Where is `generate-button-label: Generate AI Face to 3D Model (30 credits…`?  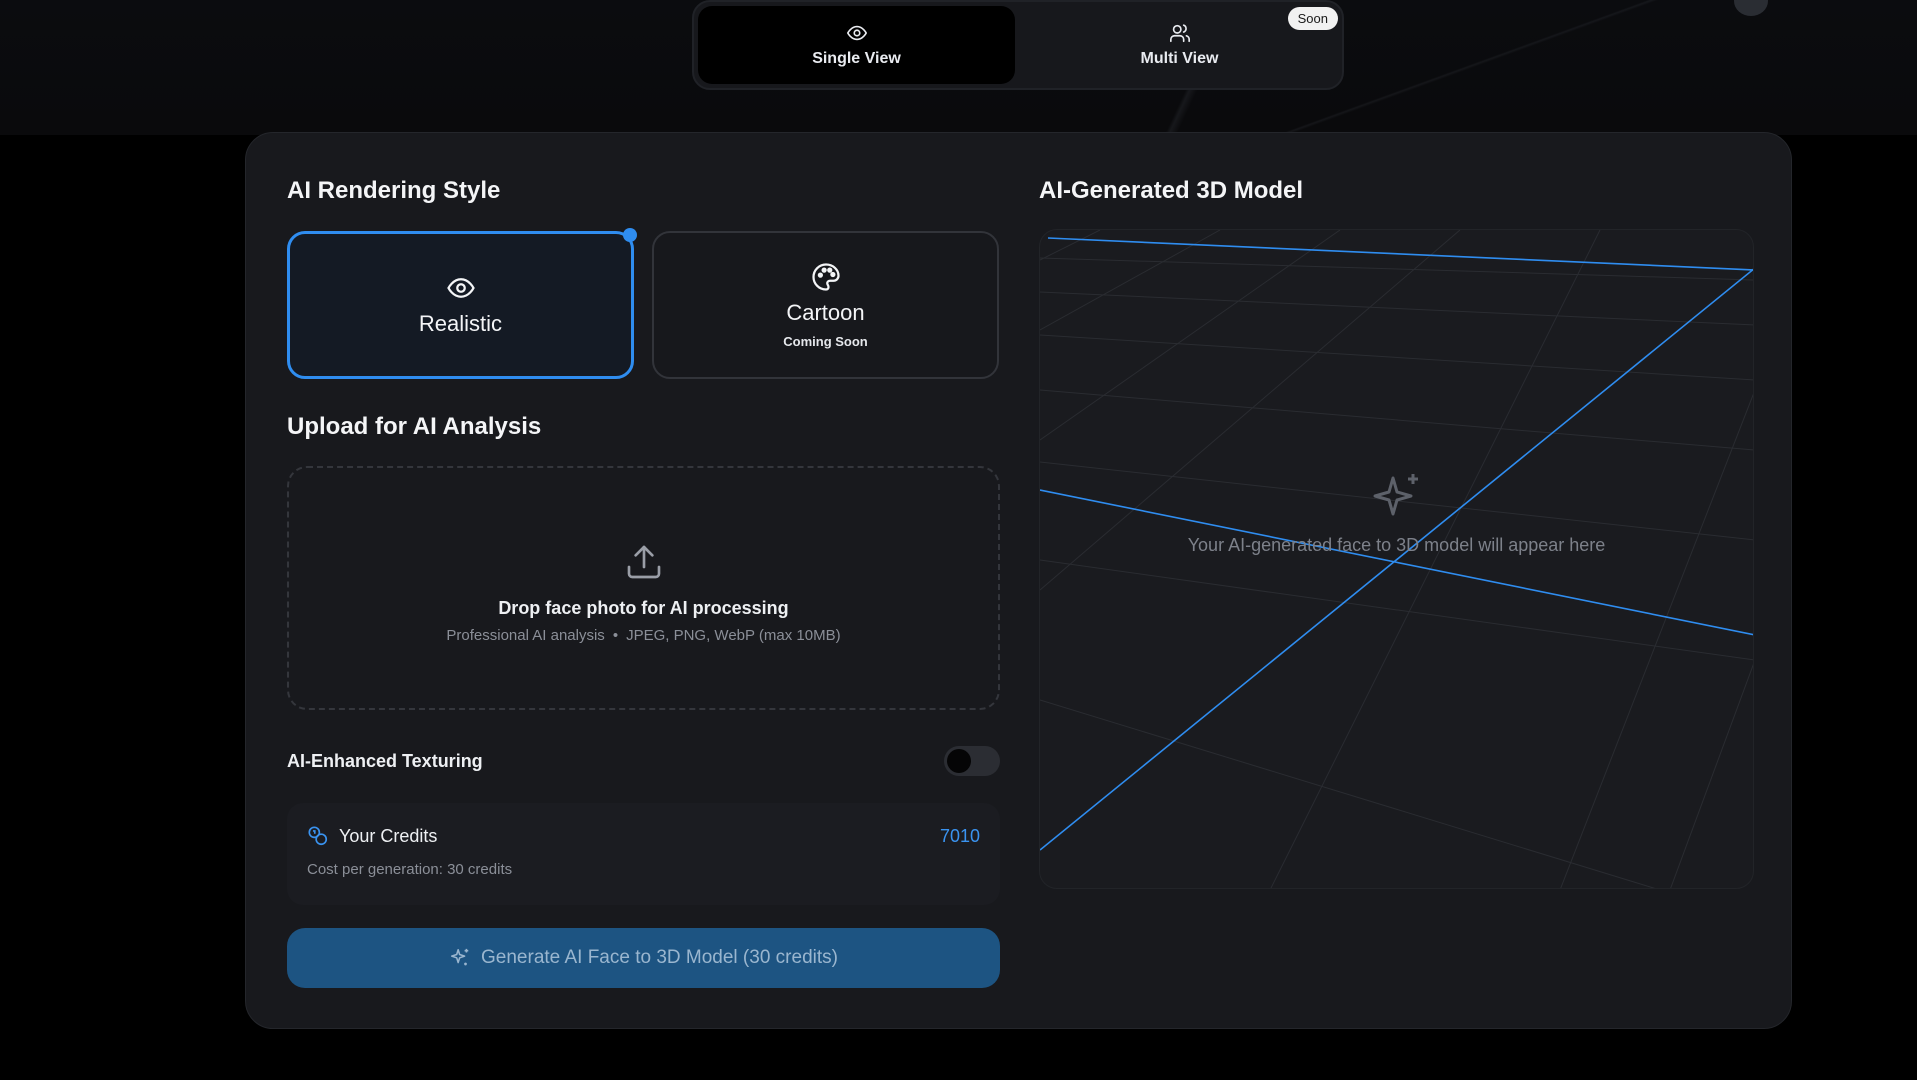
generate-button-label: Generate AI Face to 3D Model (30 credits… is located at coordinates (659, 957).